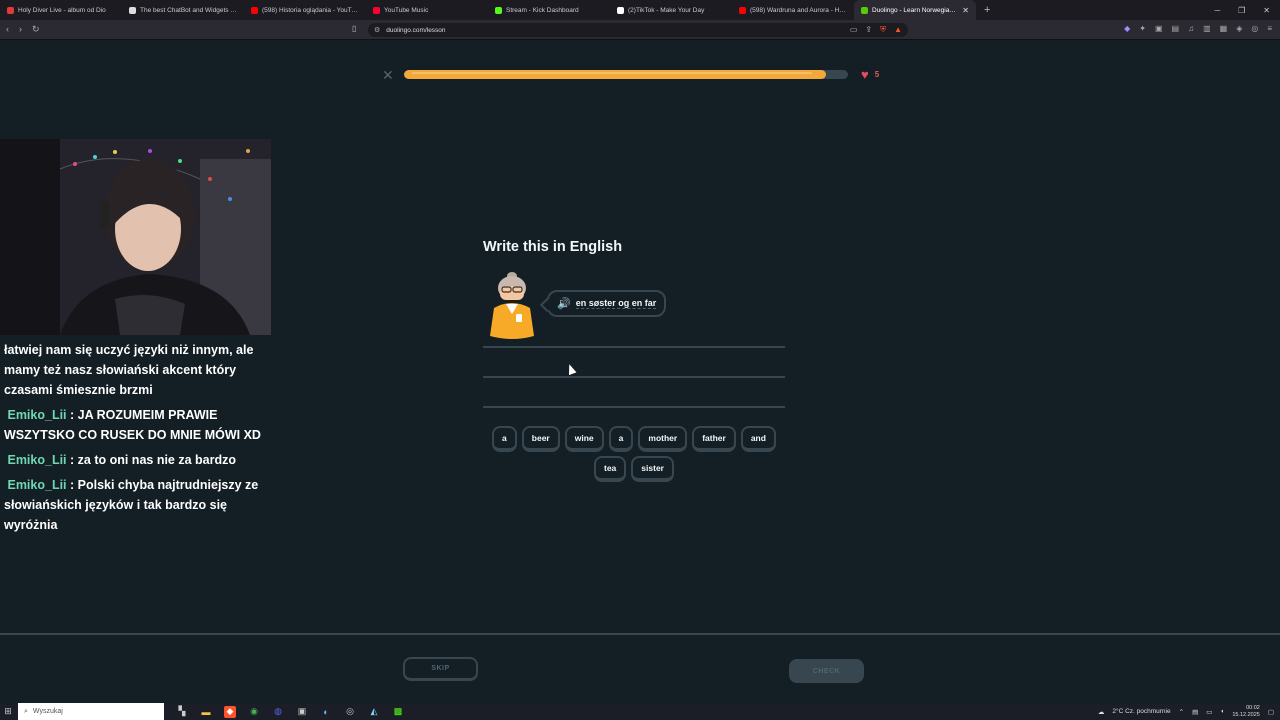 This screenshot has height=720, width=1280. I want to click on new-tab-button: +, so click(987, 10).